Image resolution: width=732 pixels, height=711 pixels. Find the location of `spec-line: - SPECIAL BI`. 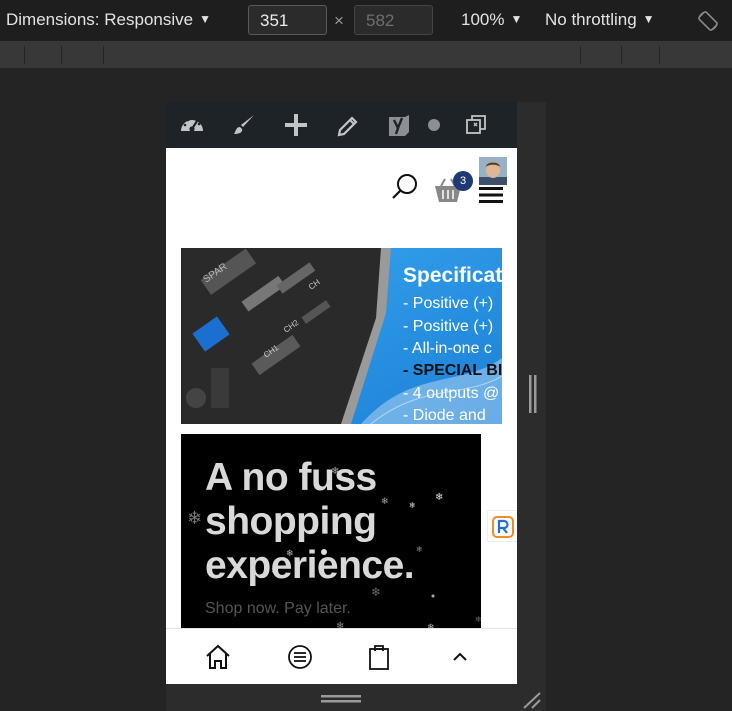

spec-line: - SPECIAL BI is located at coordinates (452, 370).